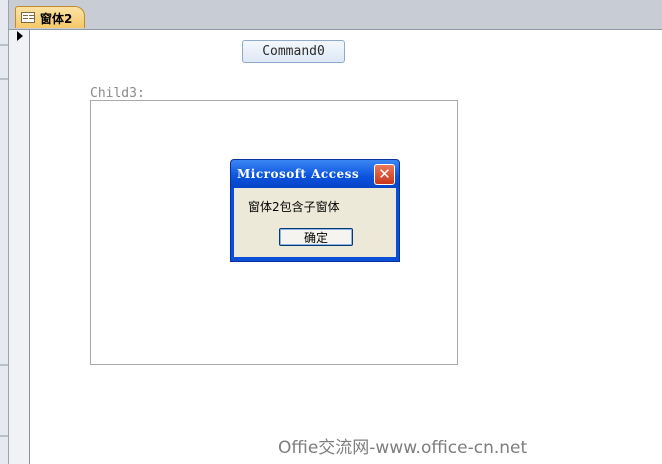  I want to click on tab-label: 窗体2, so click(56, 19).